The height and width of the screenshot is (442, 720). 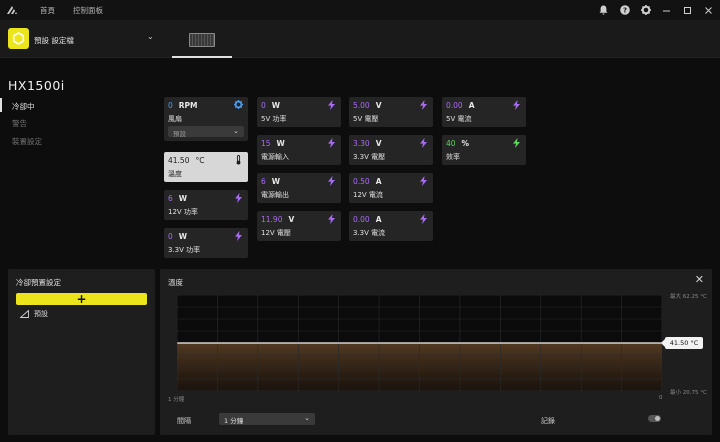 What do you see at coordinates (274, 119) in the screenshot?
I see `tile-label: 5V 功率` at bounding box center [274, 119].